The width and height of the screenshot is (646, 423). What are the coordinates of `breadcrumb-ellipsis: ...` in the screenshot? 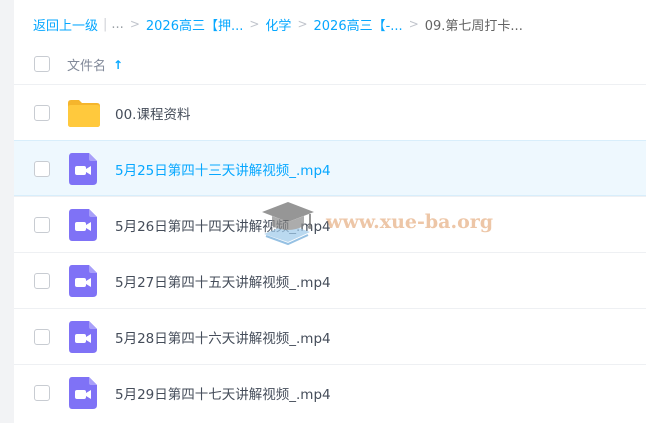 It's located at (117, 24).